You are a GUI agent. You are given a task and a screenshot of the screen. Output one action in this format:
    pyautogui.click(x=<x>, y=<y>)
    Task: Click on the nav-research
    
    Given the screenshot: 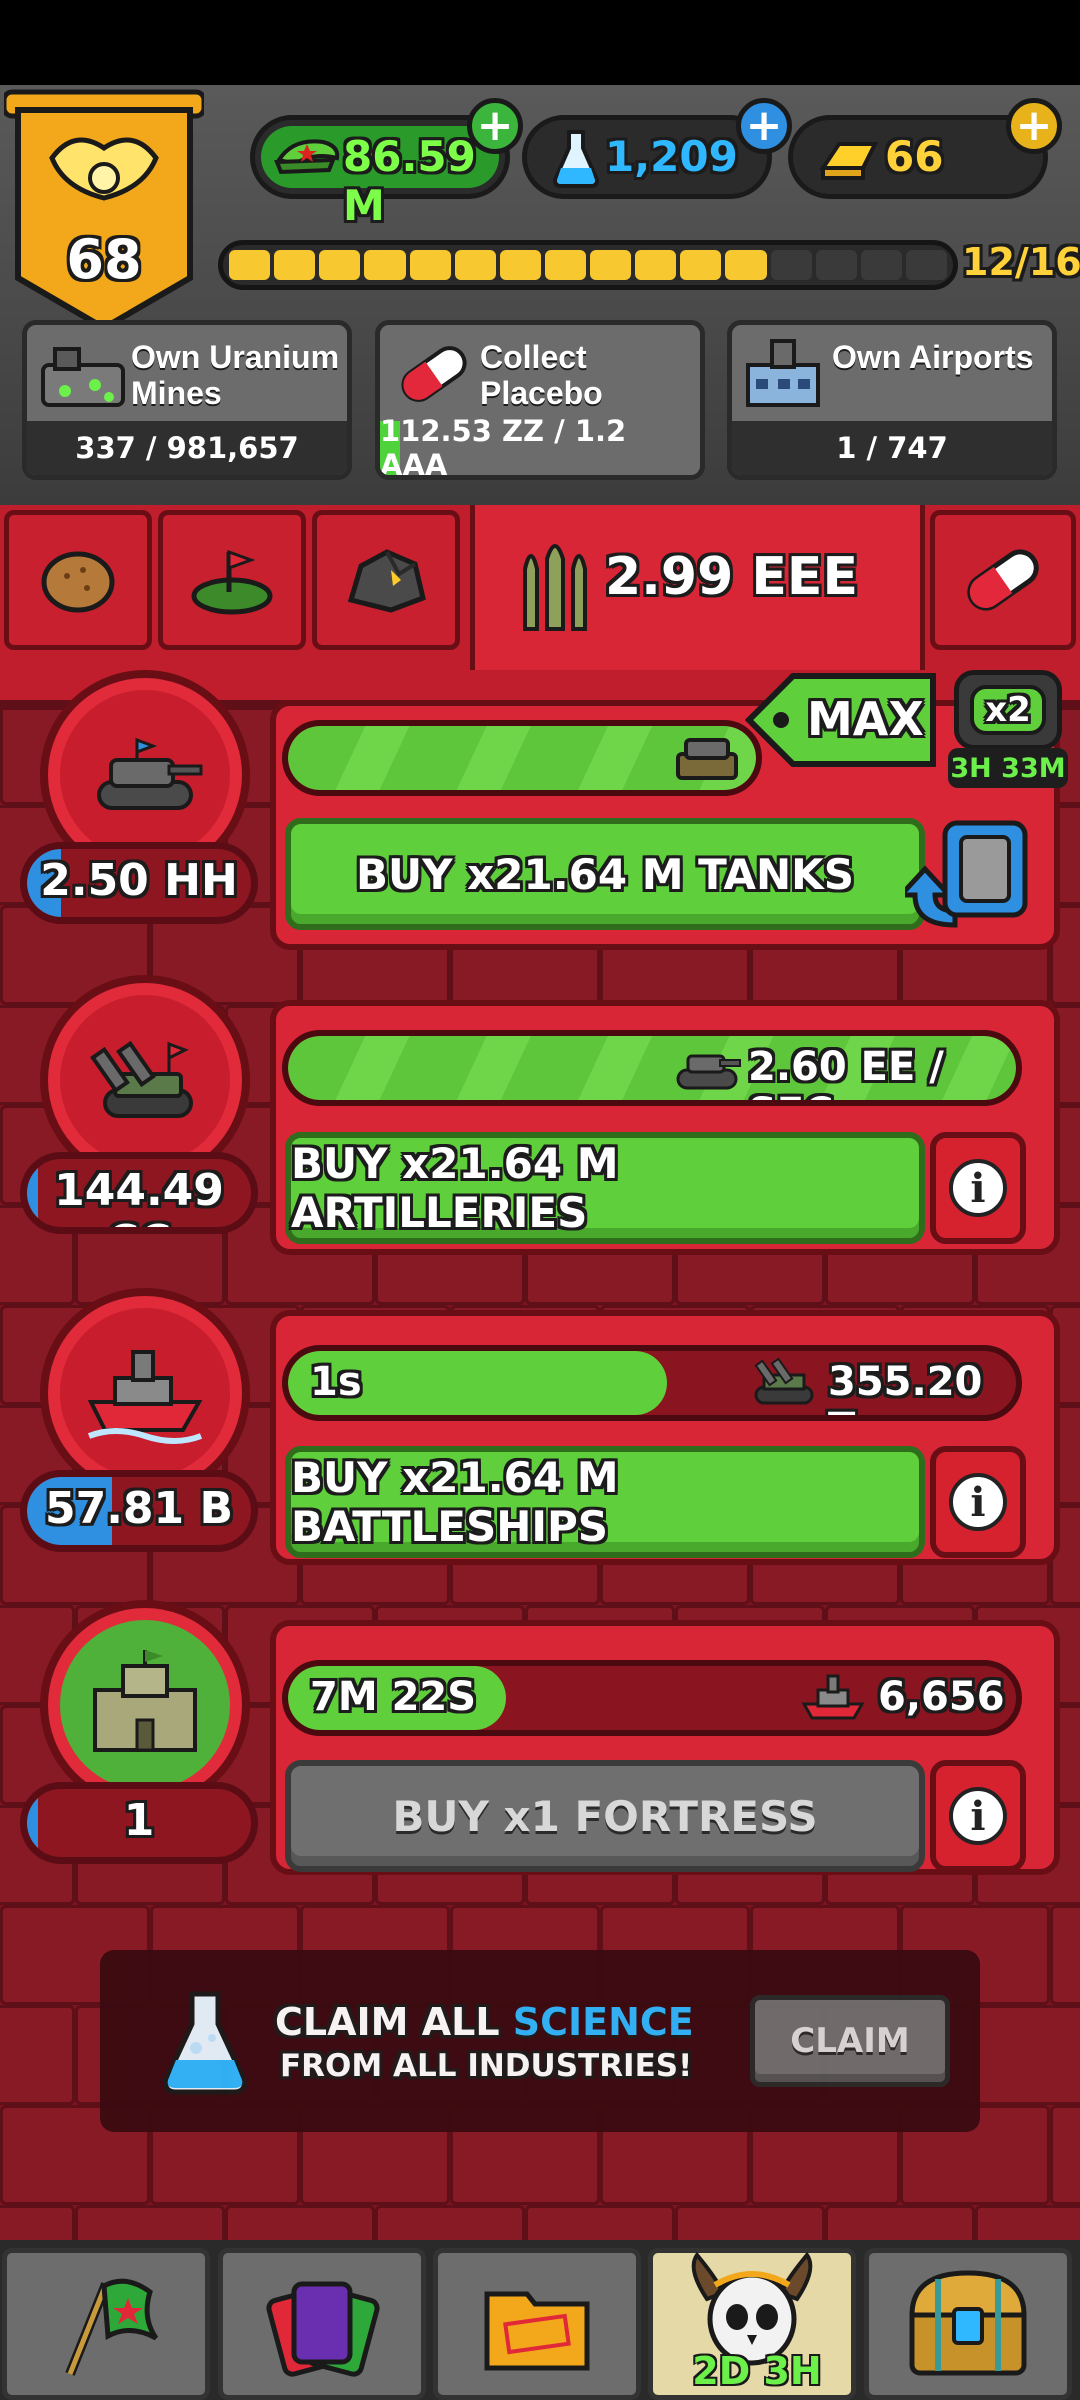 What is the action you would take?
    pyautogui.click(x=537, y=2324)
    